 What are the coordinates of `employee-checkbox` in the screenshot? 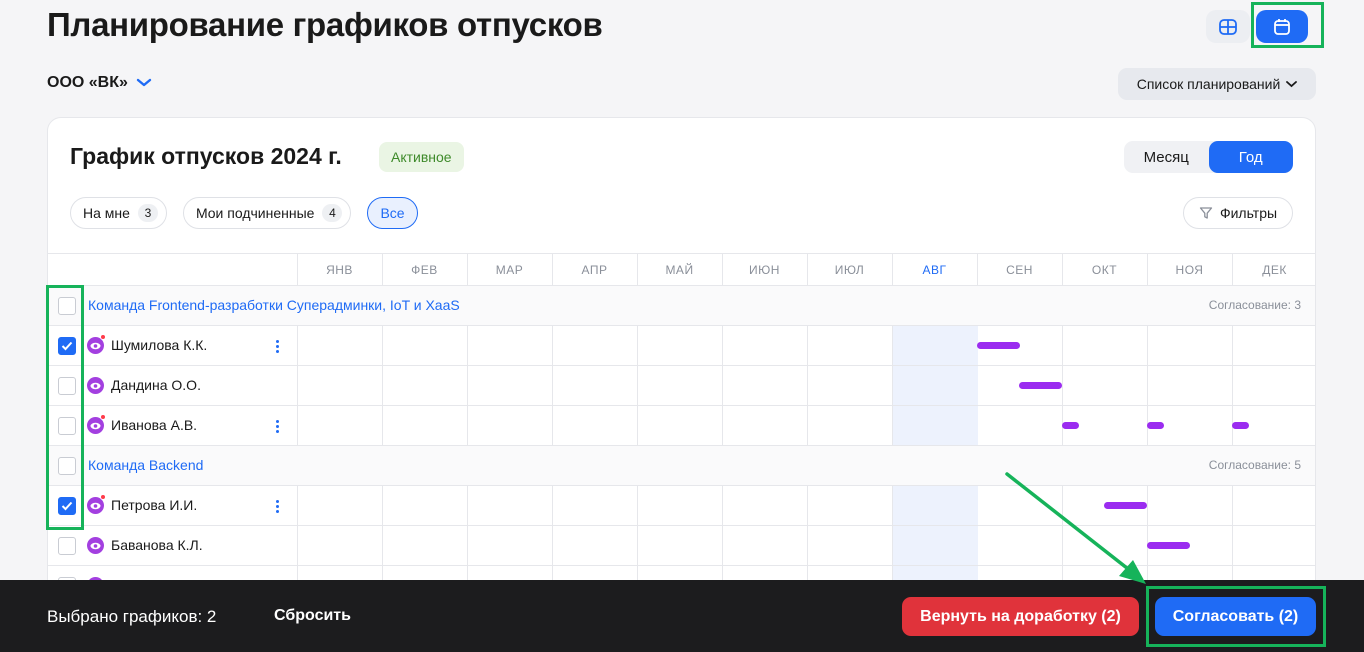 It's located at (67, 546).